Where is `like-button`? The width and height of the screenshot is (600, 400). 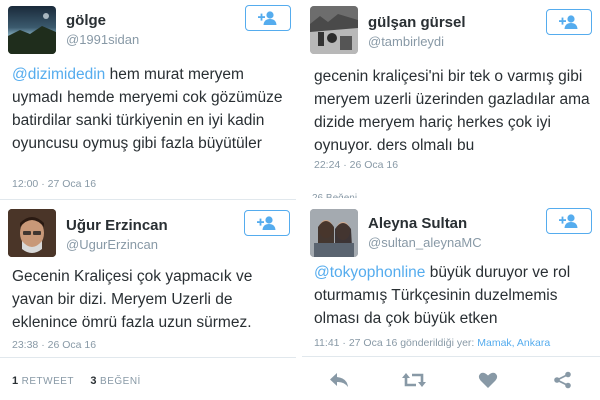
like-button is located at coordinates (488, 380).